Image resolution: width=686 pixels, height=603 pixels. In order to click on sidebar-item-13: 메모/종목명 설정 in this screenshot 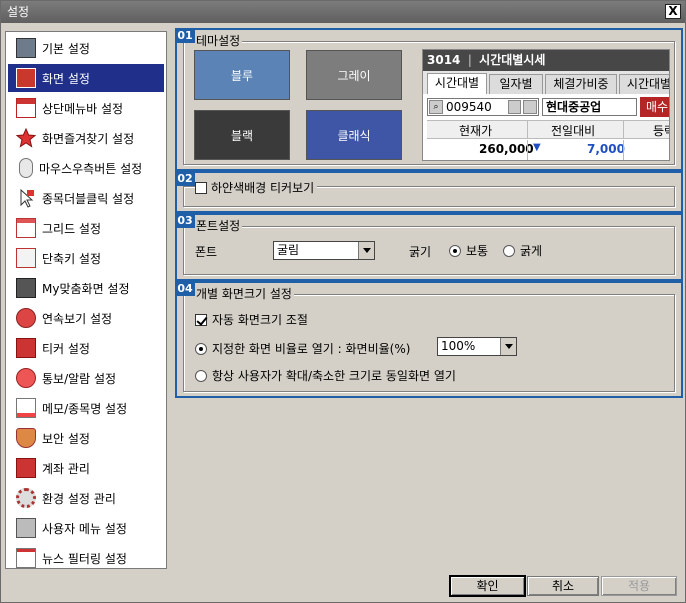, I will do `click(86, 408)`.